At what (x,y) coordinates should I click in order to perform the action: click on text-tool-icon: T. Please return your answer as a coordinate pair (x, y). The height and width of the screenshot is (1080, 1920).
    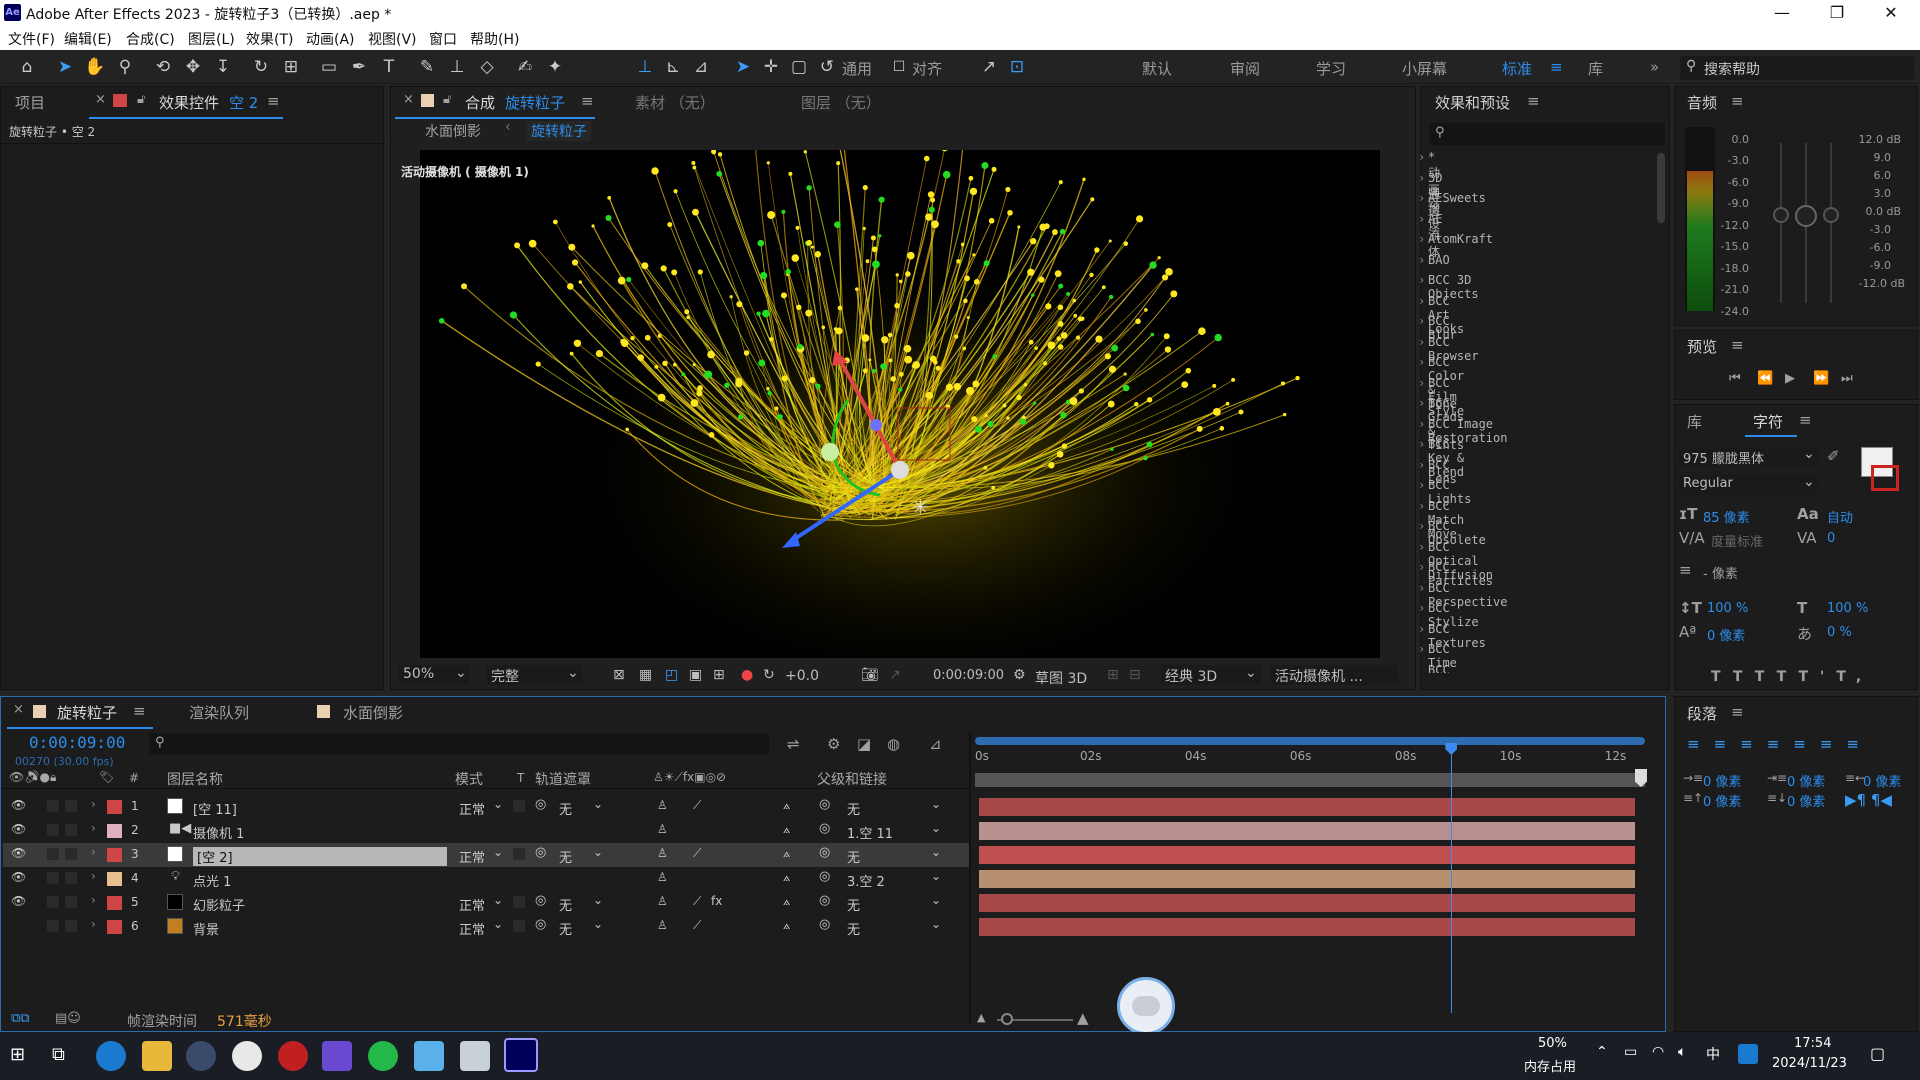
    Looking at the image, I should click on (389, 67).